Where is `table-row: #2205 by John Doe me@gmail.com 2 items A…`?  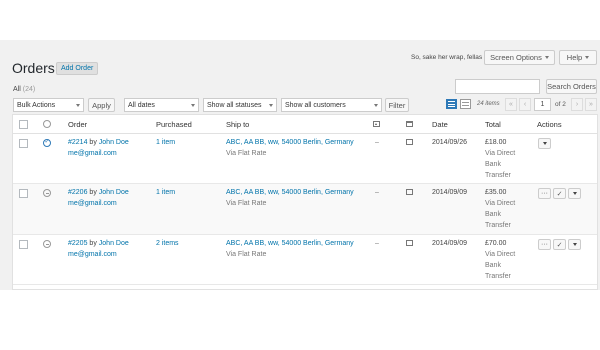 table-row: #2205 by John Doe me@gmail.com 2 items A… is located at coordinates (305, 260).